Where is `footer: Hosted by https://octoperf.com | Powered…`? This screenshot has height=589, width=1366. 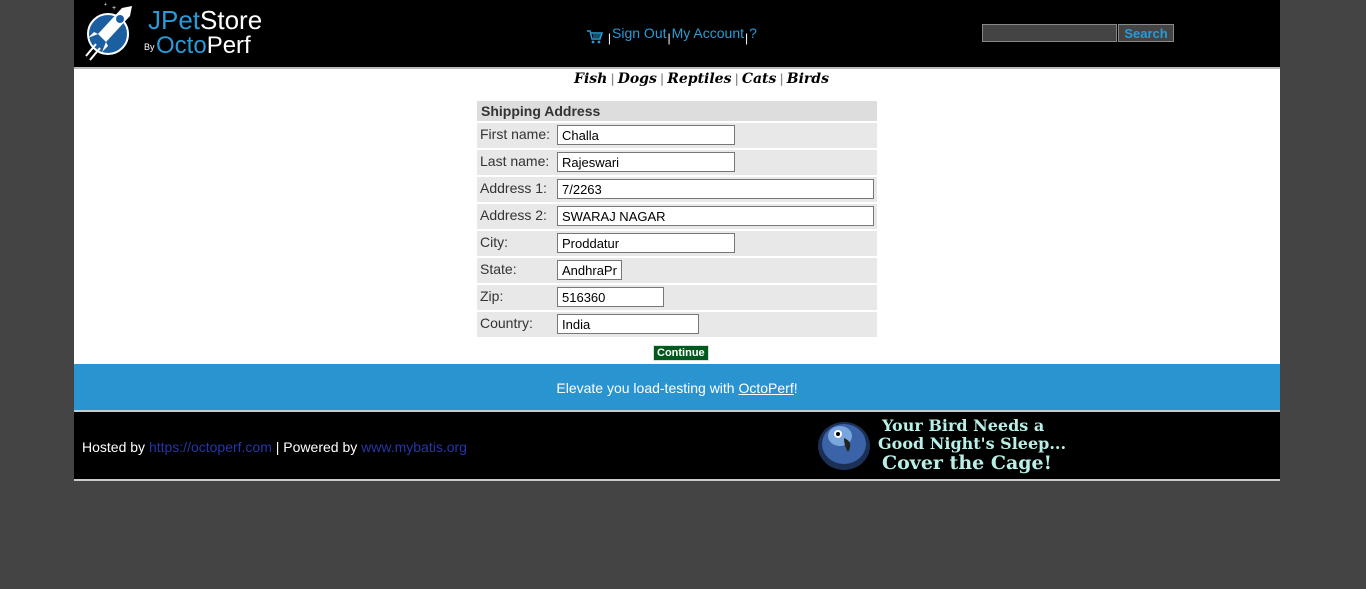
footer: Hosted by https://octoperf.com | Powered… is located at coordinates (677, 446).